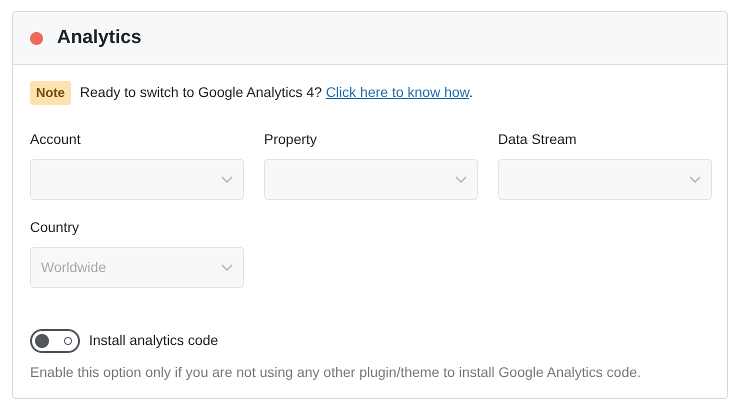 The image size is (746, 416). What do you see at coordinates (153, 340) in the screenshot?
I see `toggle-label: Install analytics code` at bounding box center [153, 340].